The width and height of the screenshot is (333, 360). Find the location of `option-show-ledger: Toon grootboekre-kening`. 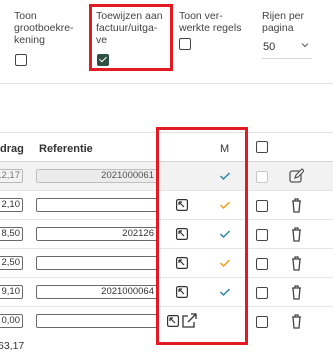

option-show-ledger: Toon grootboekre-kening is located at coordinates (50, 38).